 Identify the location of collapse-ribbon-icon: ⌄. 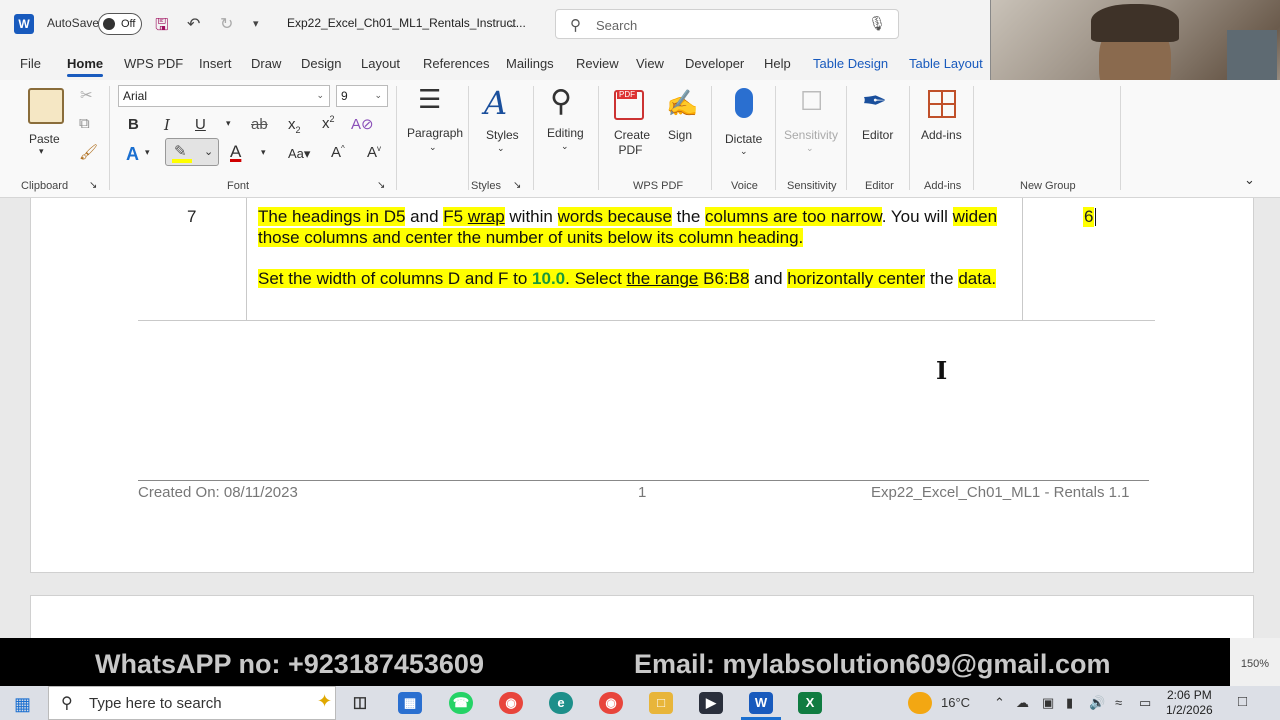
(1249, 180).